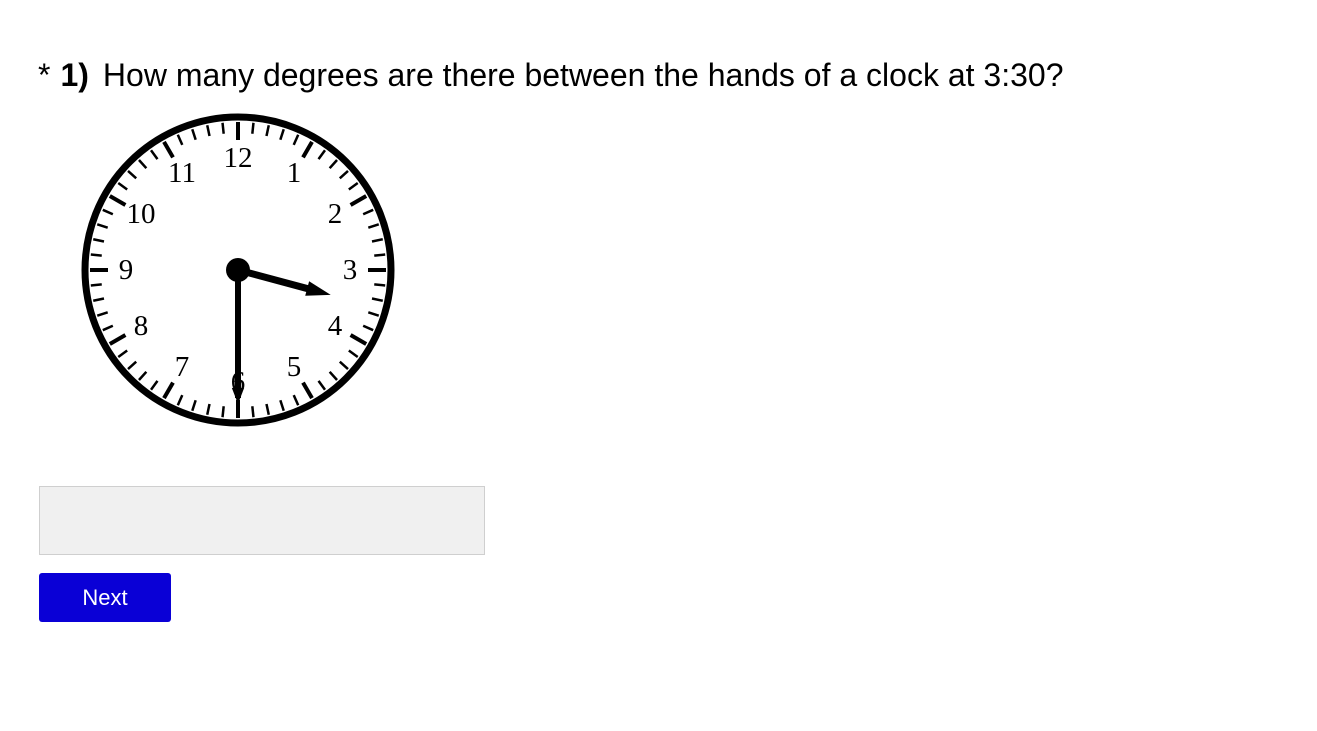  Describe the element at coordinates (126, 270) in the screenshot. I see `clock-numeral: 9` at that location.